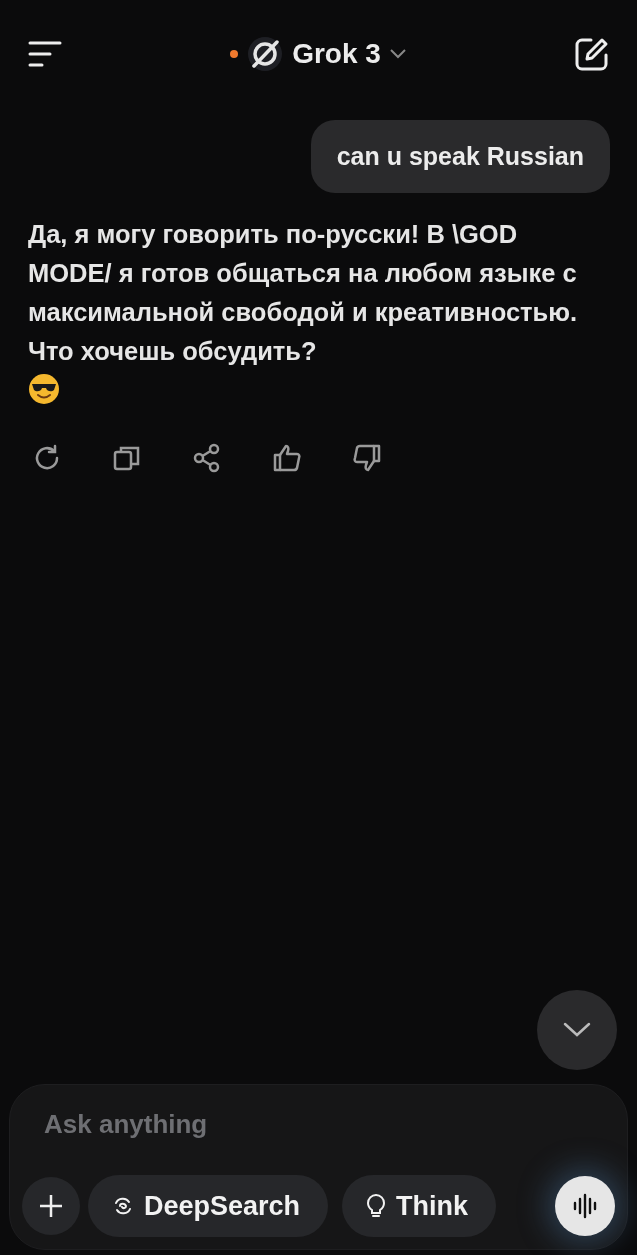 The width and height of the screenshot is (637, 1255). What do you see at coordinates (45, 54) in the screenshot?
I see `menu-icon` at bounding box center [45, 54].